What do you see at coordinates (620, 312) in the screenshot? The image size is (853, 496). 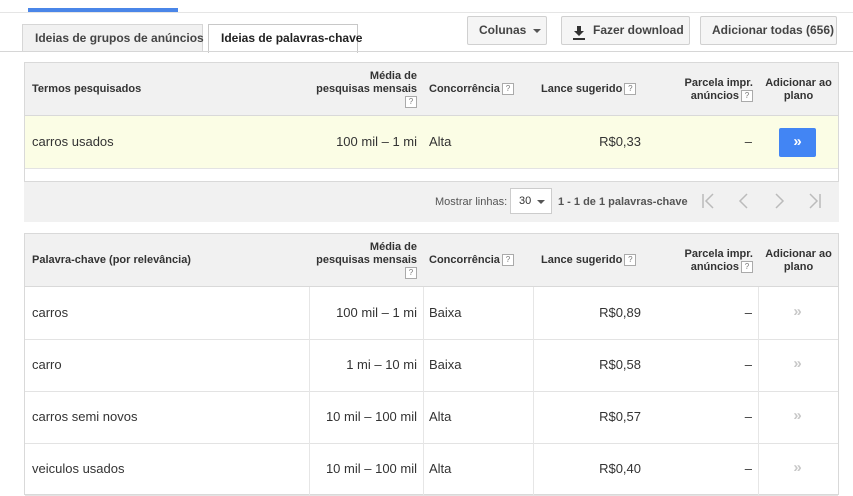 I see `bid-cell: R$0,89` at bounding box center [620, 312].